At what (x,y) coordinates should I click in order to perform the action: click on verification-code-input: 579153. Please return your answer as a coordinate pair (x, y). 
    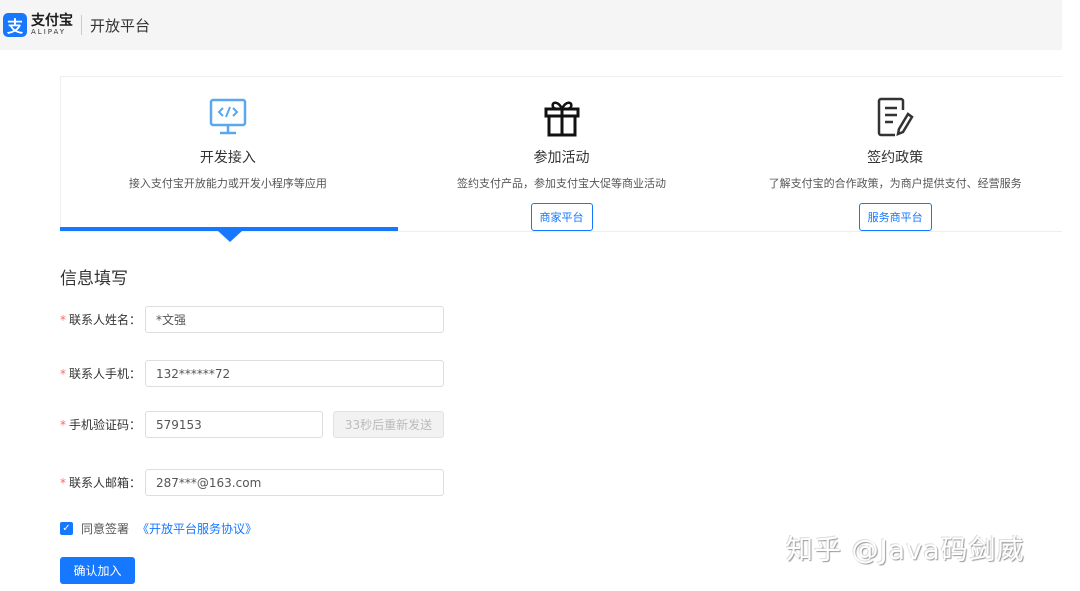
    Looking at the image, I should click on (234, 424).